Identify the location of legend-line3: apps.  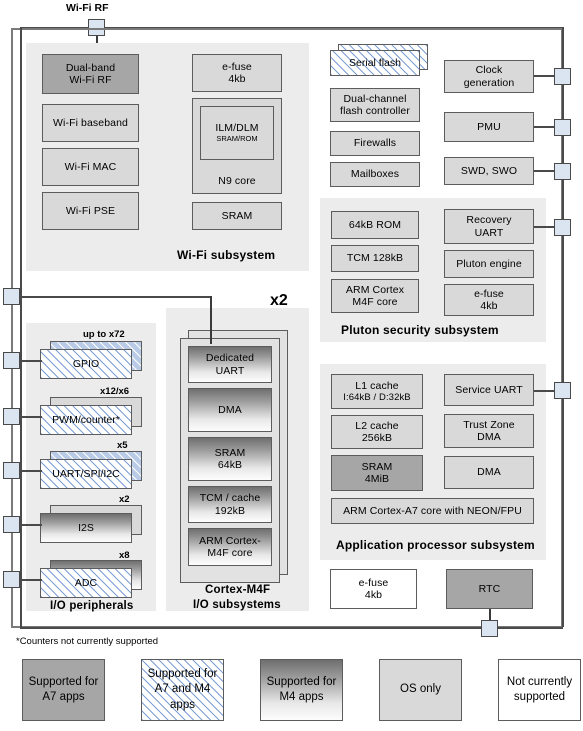
(72, 697).